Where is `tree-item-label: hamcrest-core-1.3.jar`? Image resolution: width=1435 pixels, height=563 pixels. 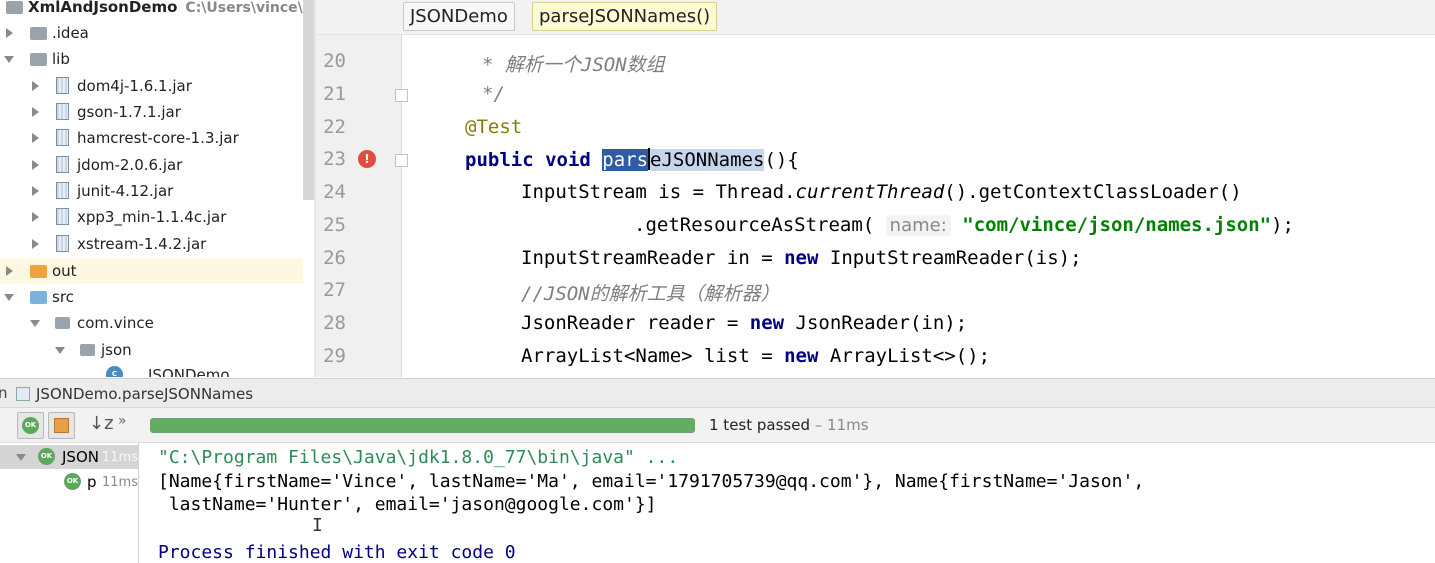 tree-item-label: hamcrest-core-1.3.jar is located at coordinates (158, 138).